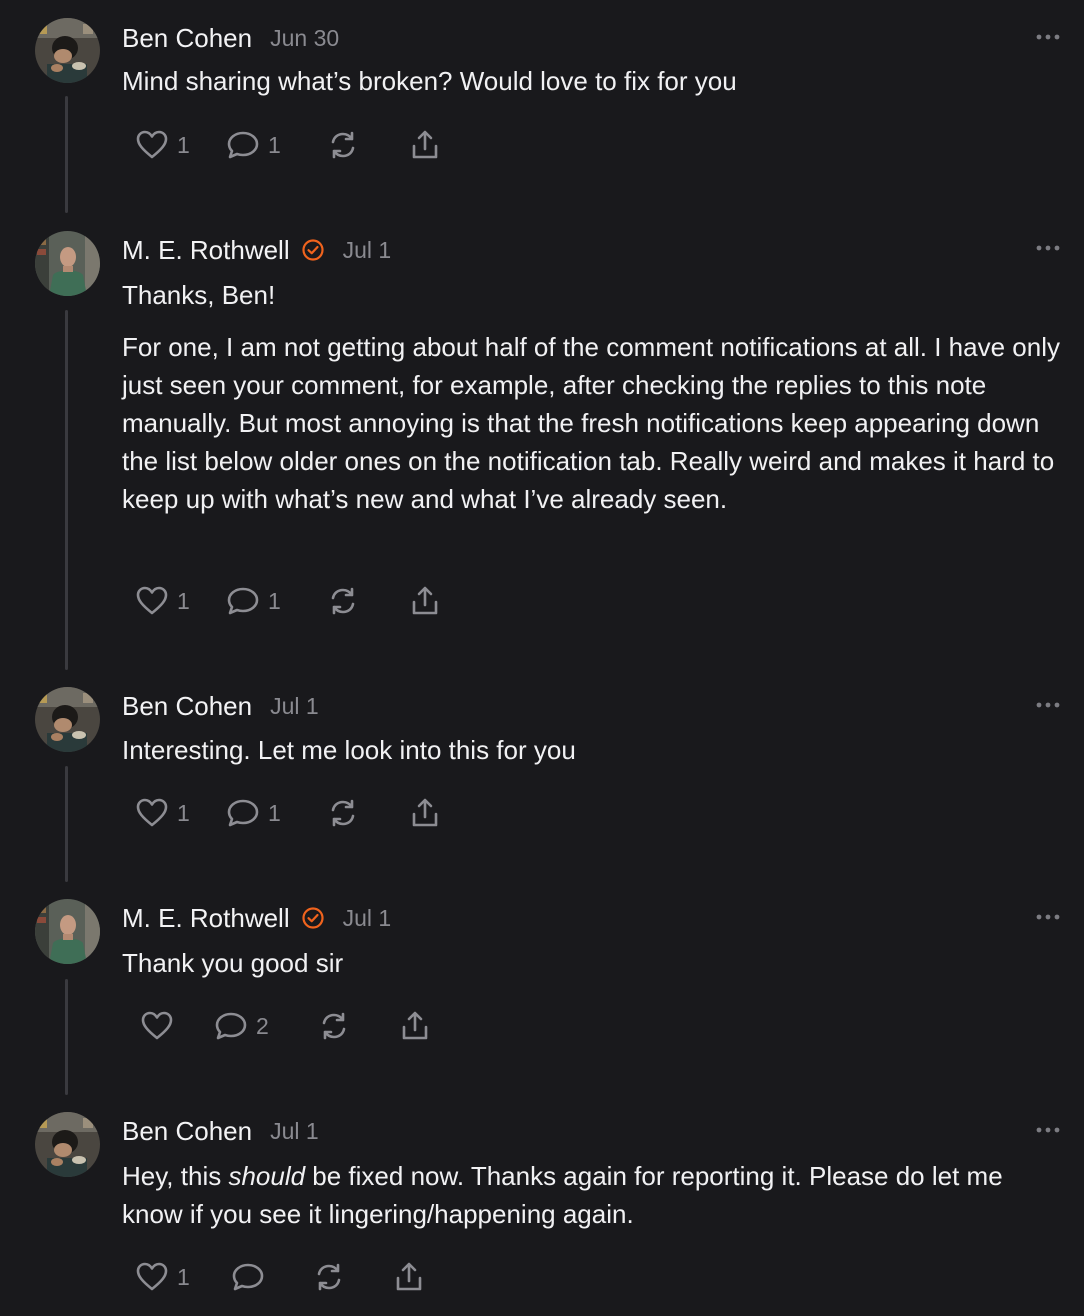  I want to click on comment-text-emphasis: should, so click(267, 1176).